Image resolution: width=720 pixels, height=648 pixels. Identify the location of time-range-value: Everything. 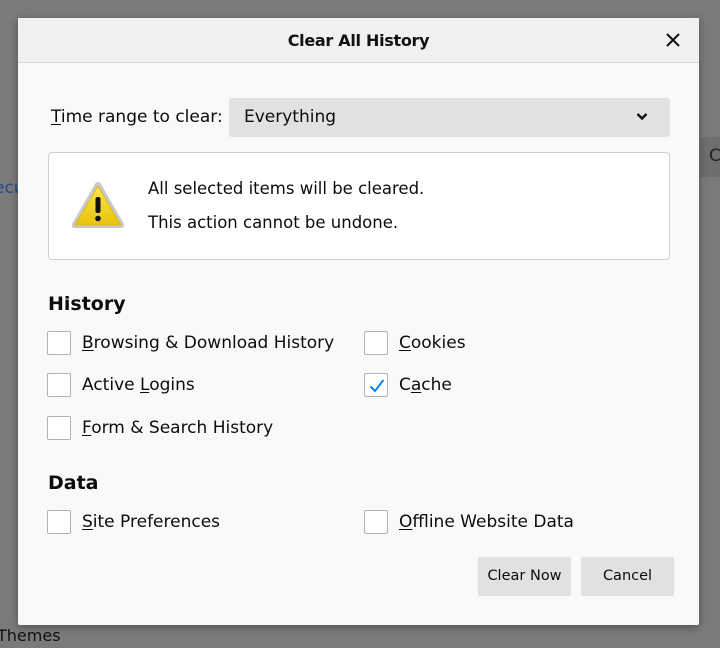
(290, 117).